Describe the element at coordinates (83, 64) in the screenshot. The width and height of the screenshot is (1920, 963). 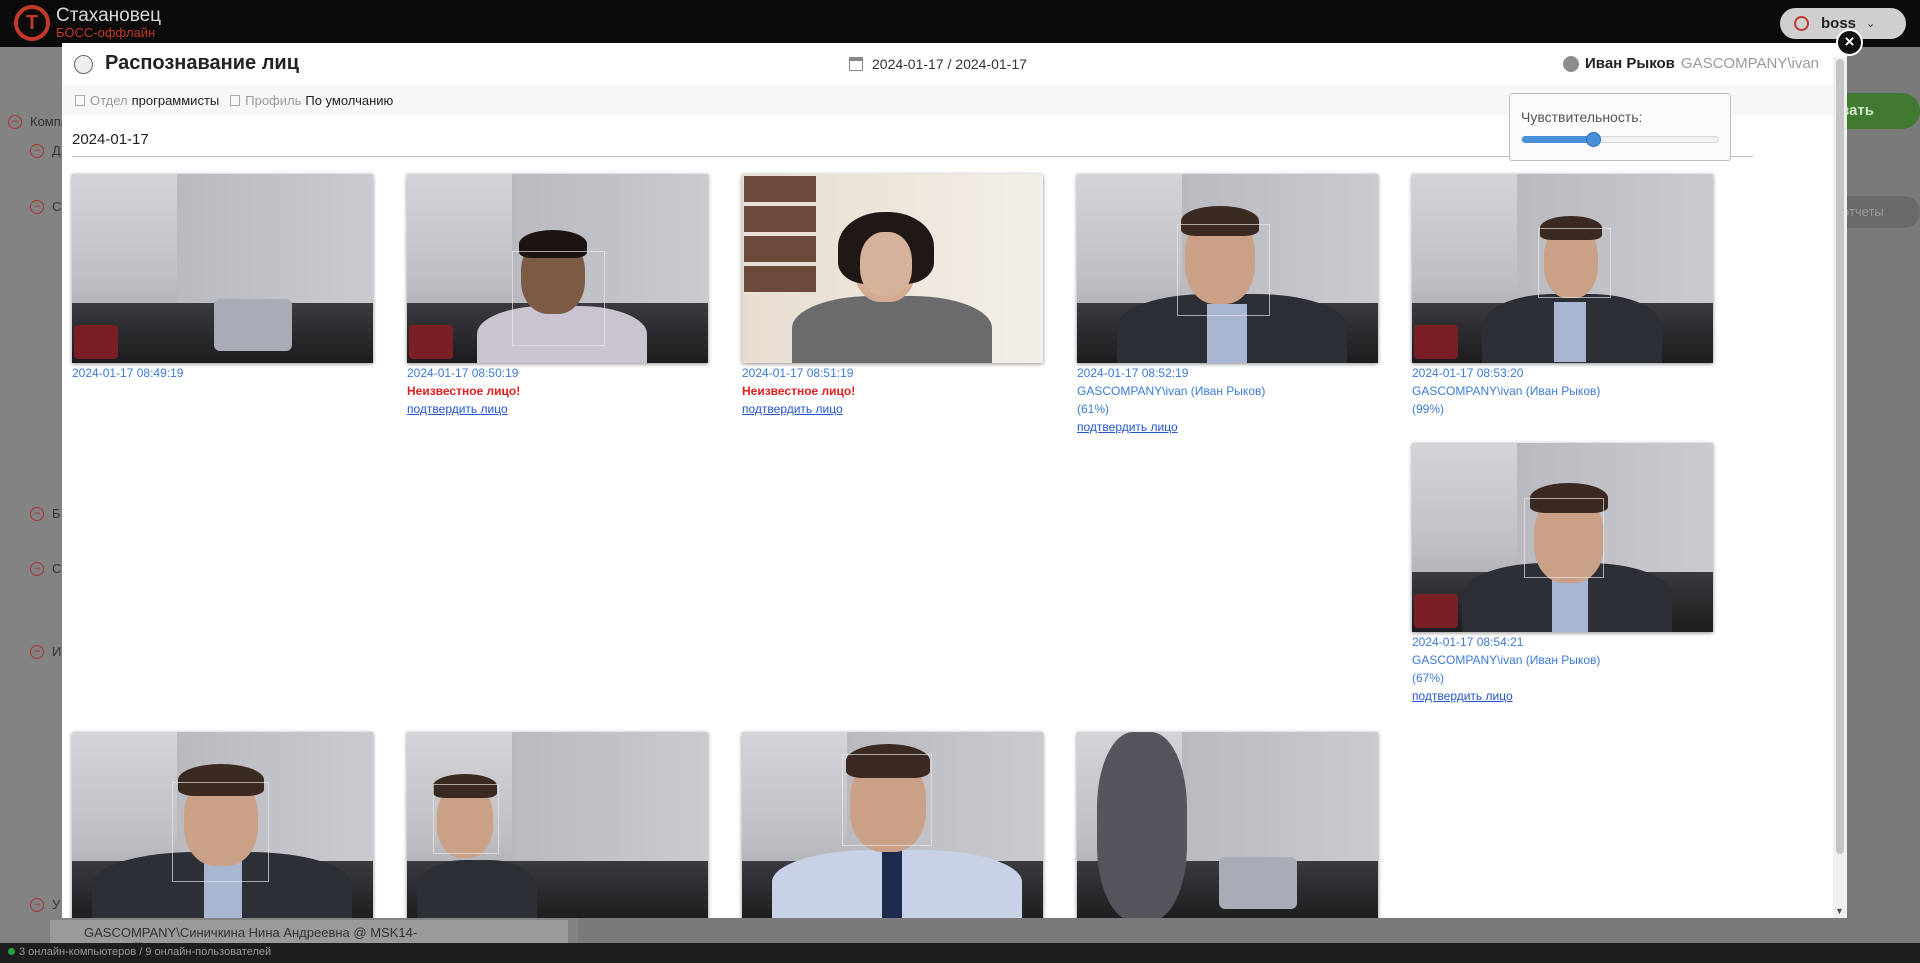
I see `face-icon` at that location.